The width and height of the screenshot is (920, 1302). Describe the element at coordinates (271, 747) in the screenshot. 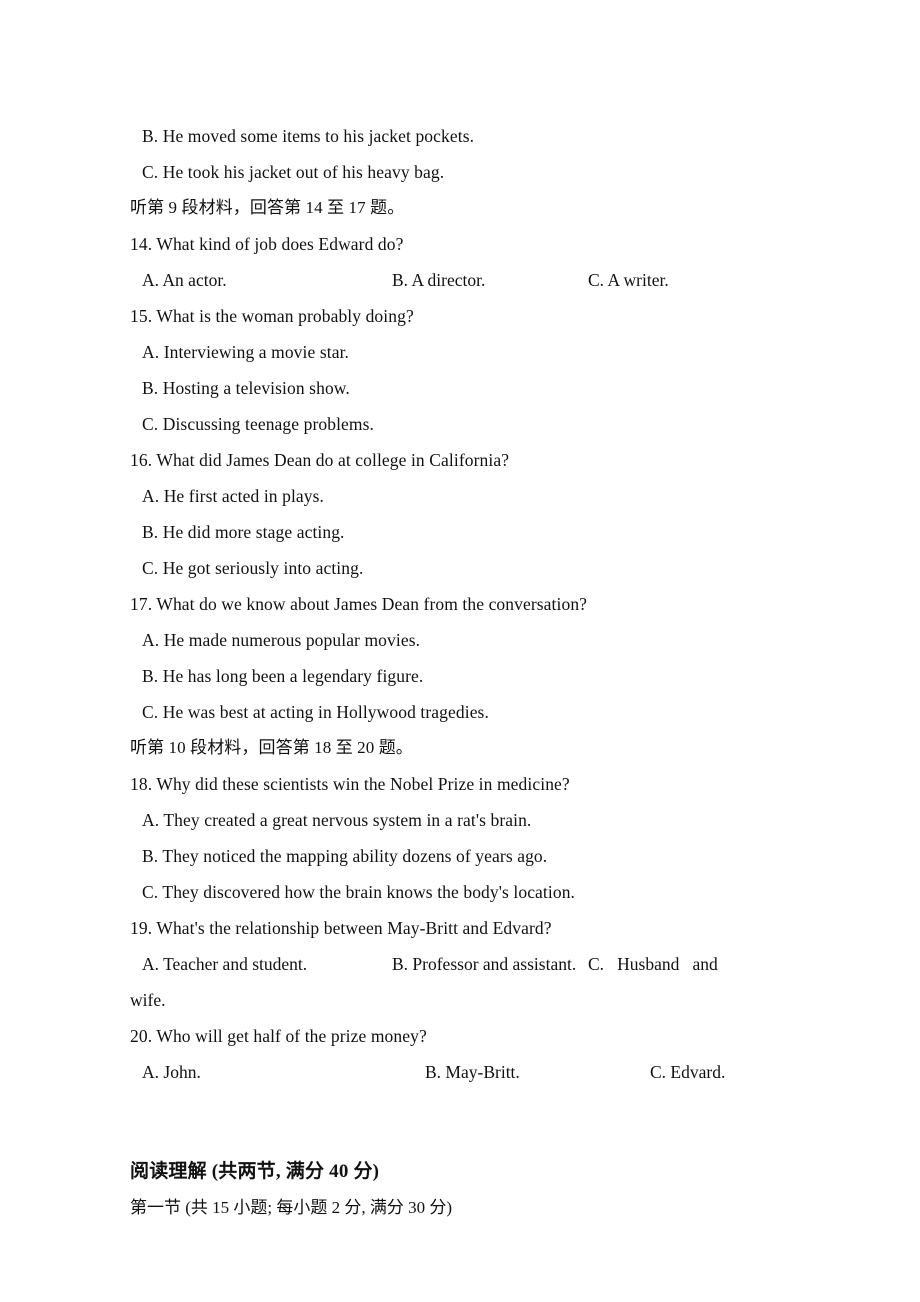

I see `directive-passage-10: 听第 10 段材料，回答第 18 至 20 题。` at that location.